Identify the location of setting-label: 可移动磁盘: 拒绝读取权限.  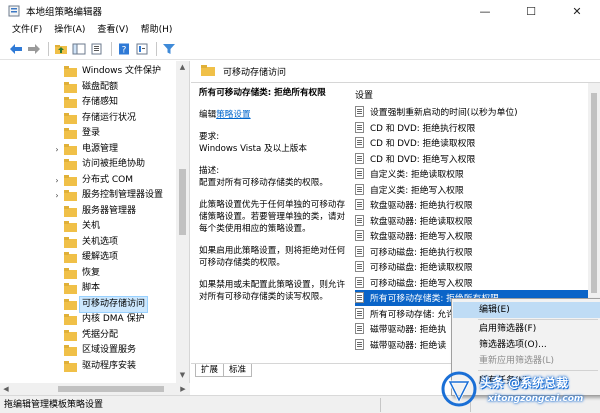
(421, 268).